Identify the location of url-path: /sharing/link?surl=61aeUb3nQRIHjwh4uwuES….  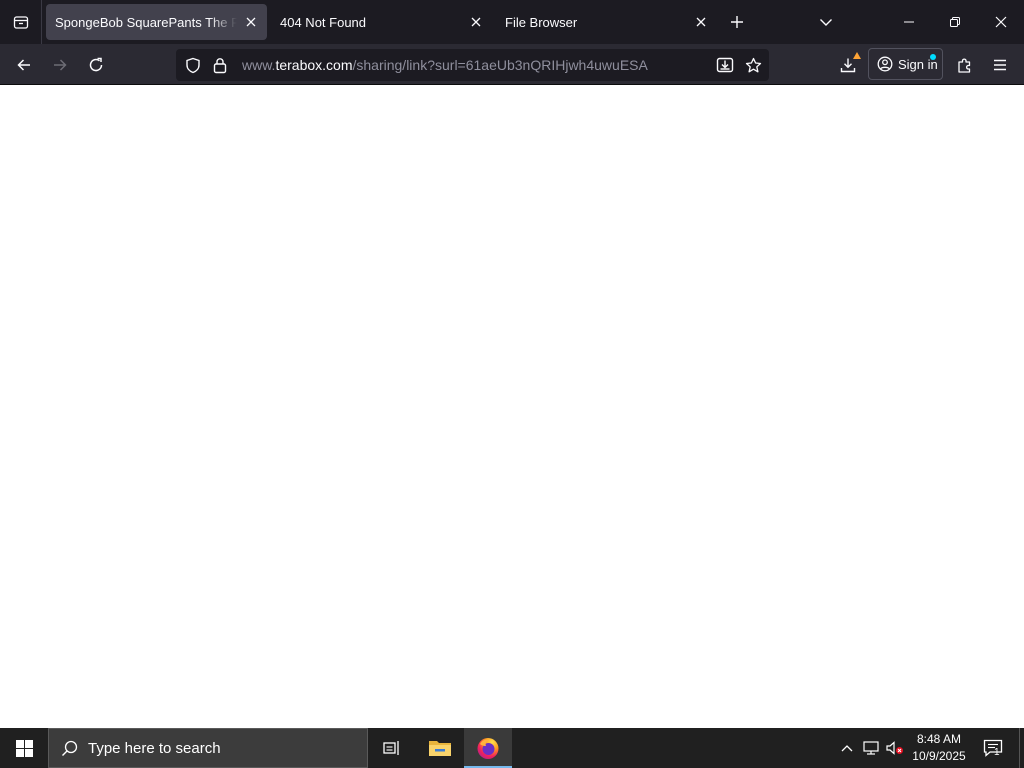
(500, 65).